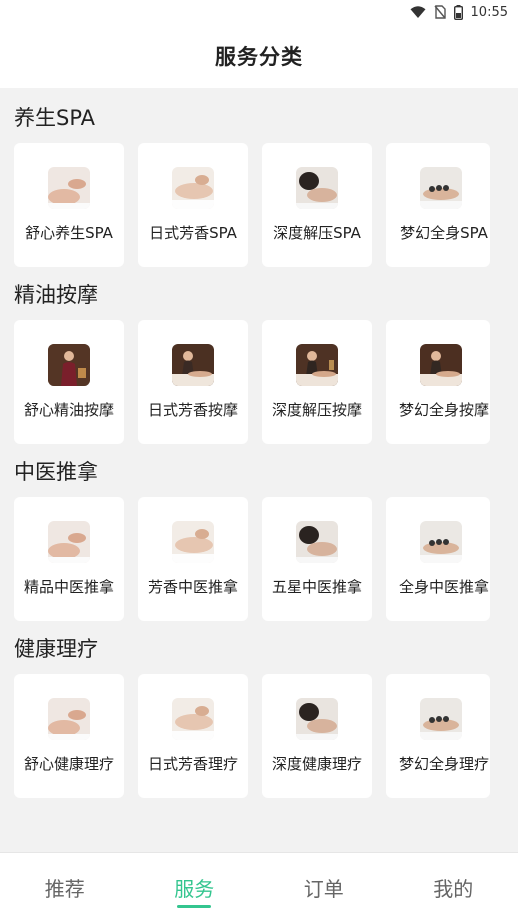  I want to click on service-card: 舒心养生SPA, so click(69, 205).